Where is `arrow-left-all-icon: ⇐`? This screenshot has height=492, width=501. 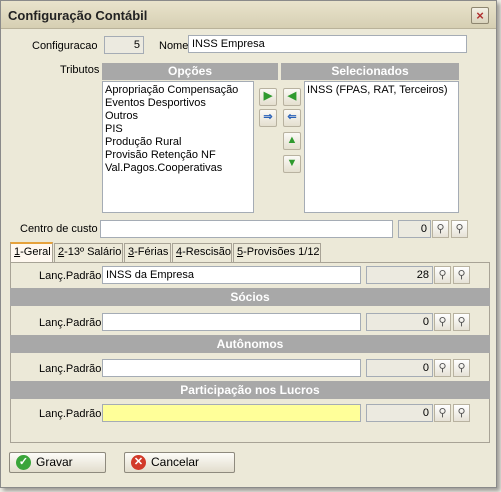 arrow-left-all-icon: ⇐ is located at coordinates (292, 117).